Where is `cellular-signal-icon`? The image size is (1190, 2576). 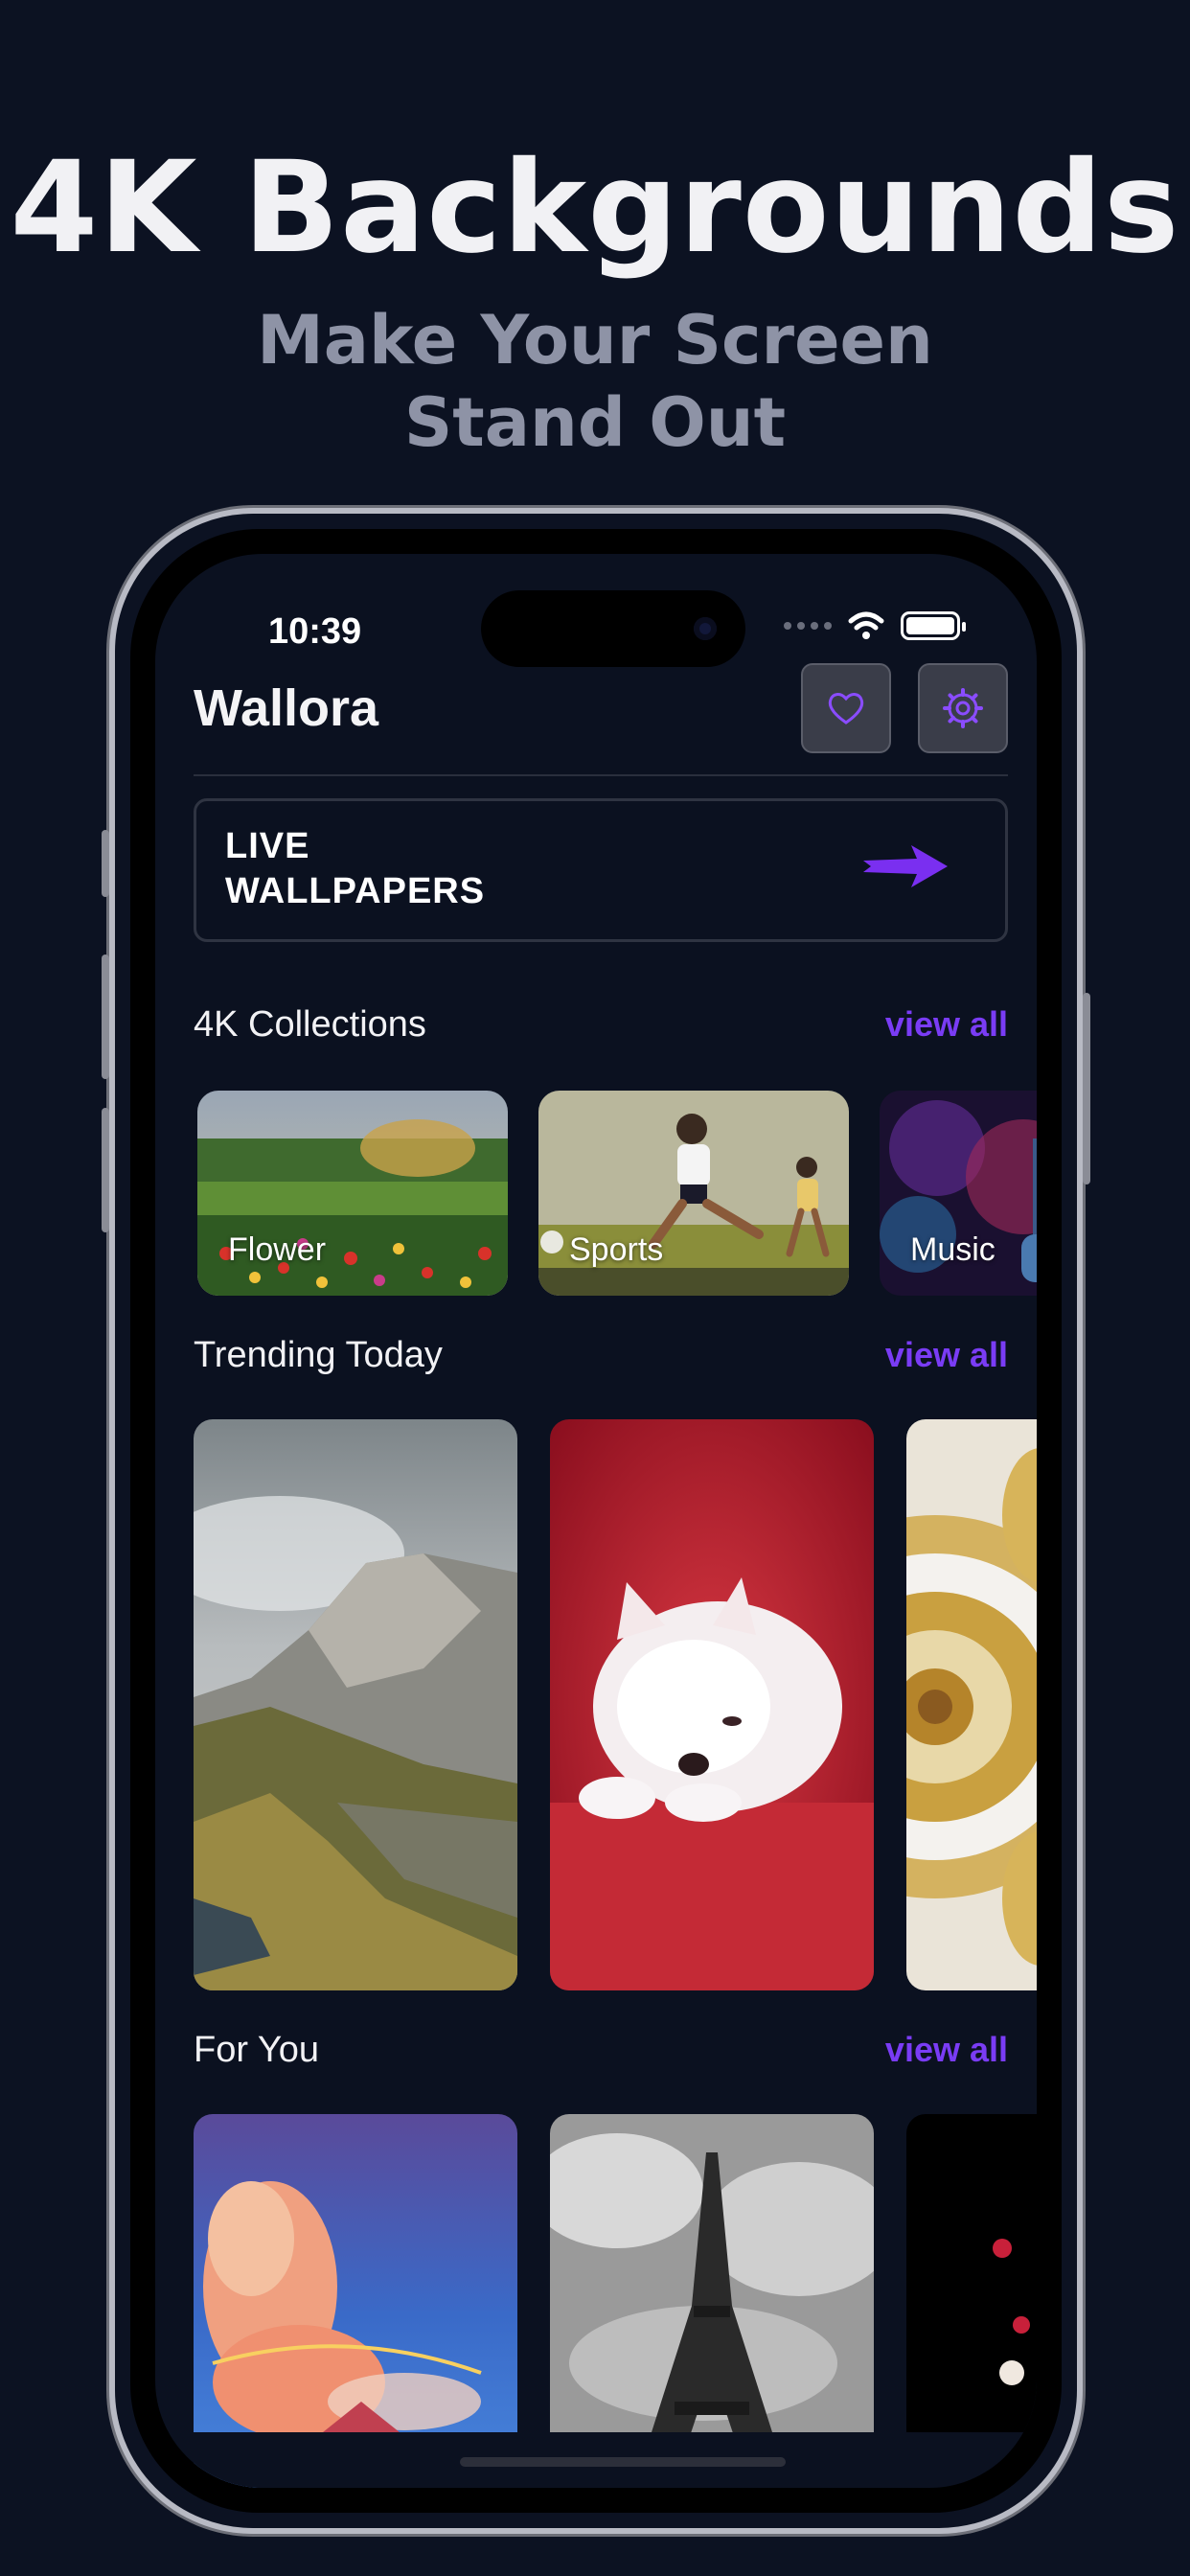
cellular-signal-icon is located at coordinates (808, 626).